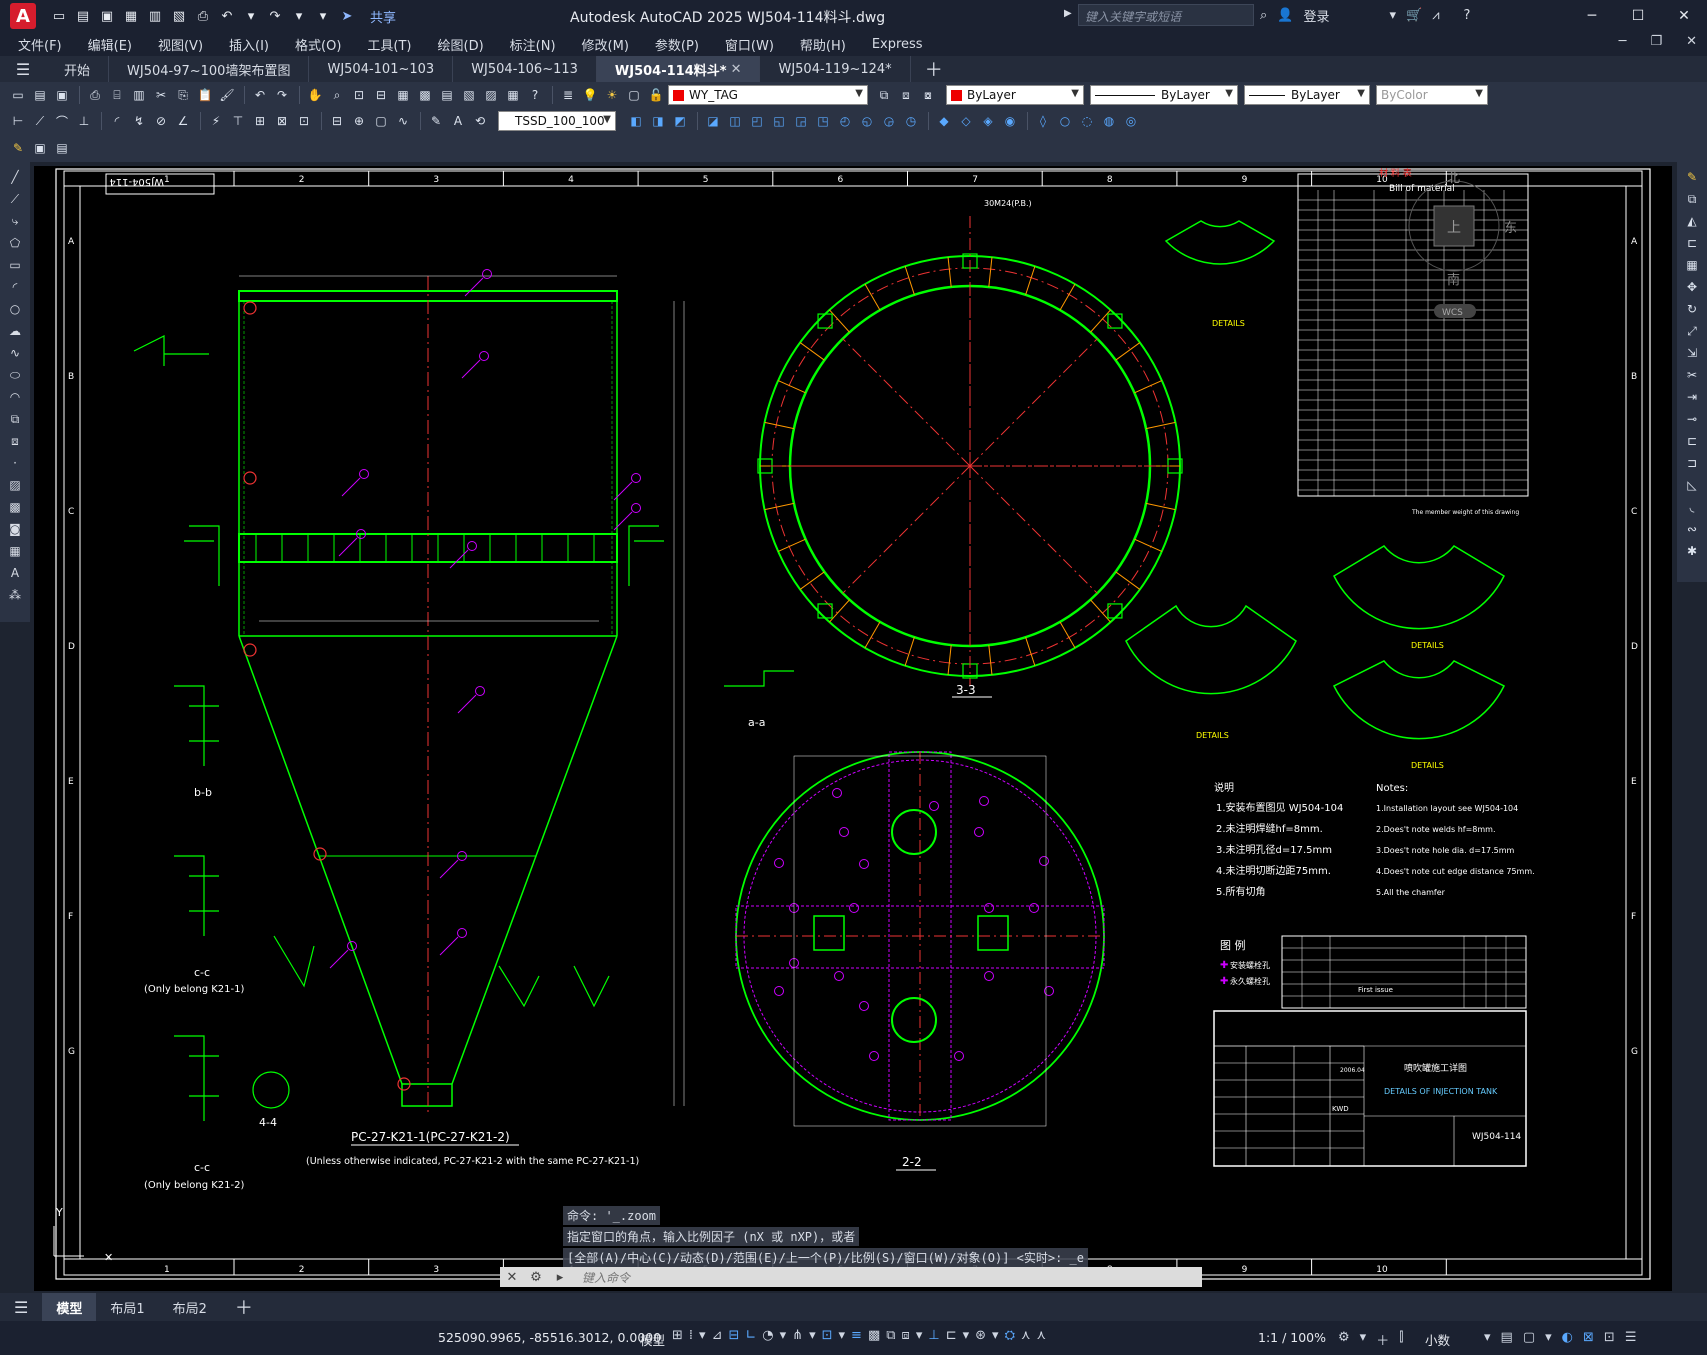  Describe the element at coordinates (1684, 16) in the screenshot. I see `close-icon: ✕` at that location.